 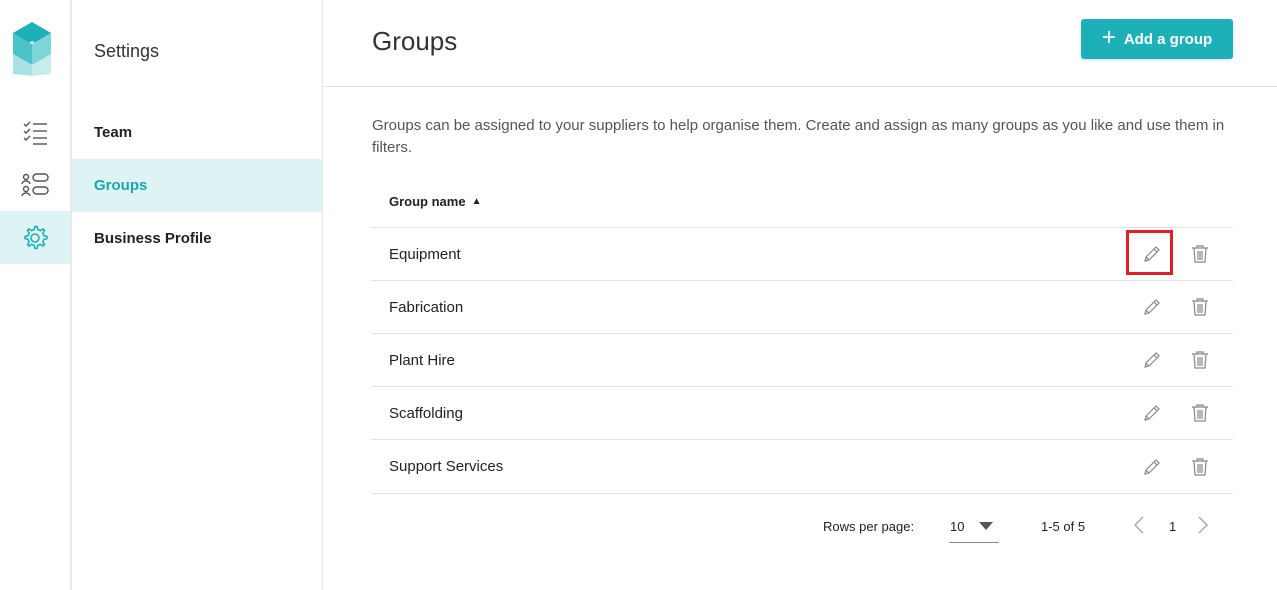 I want to click on suppliers-icon, so click(x=35, y=184).